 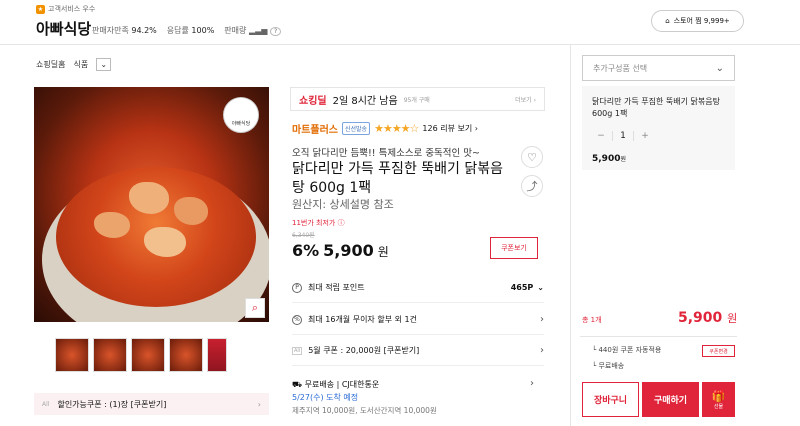 I want to click on points-row: P 최대 적립 포인트 465P ⌄, so click(x=418, y=288).